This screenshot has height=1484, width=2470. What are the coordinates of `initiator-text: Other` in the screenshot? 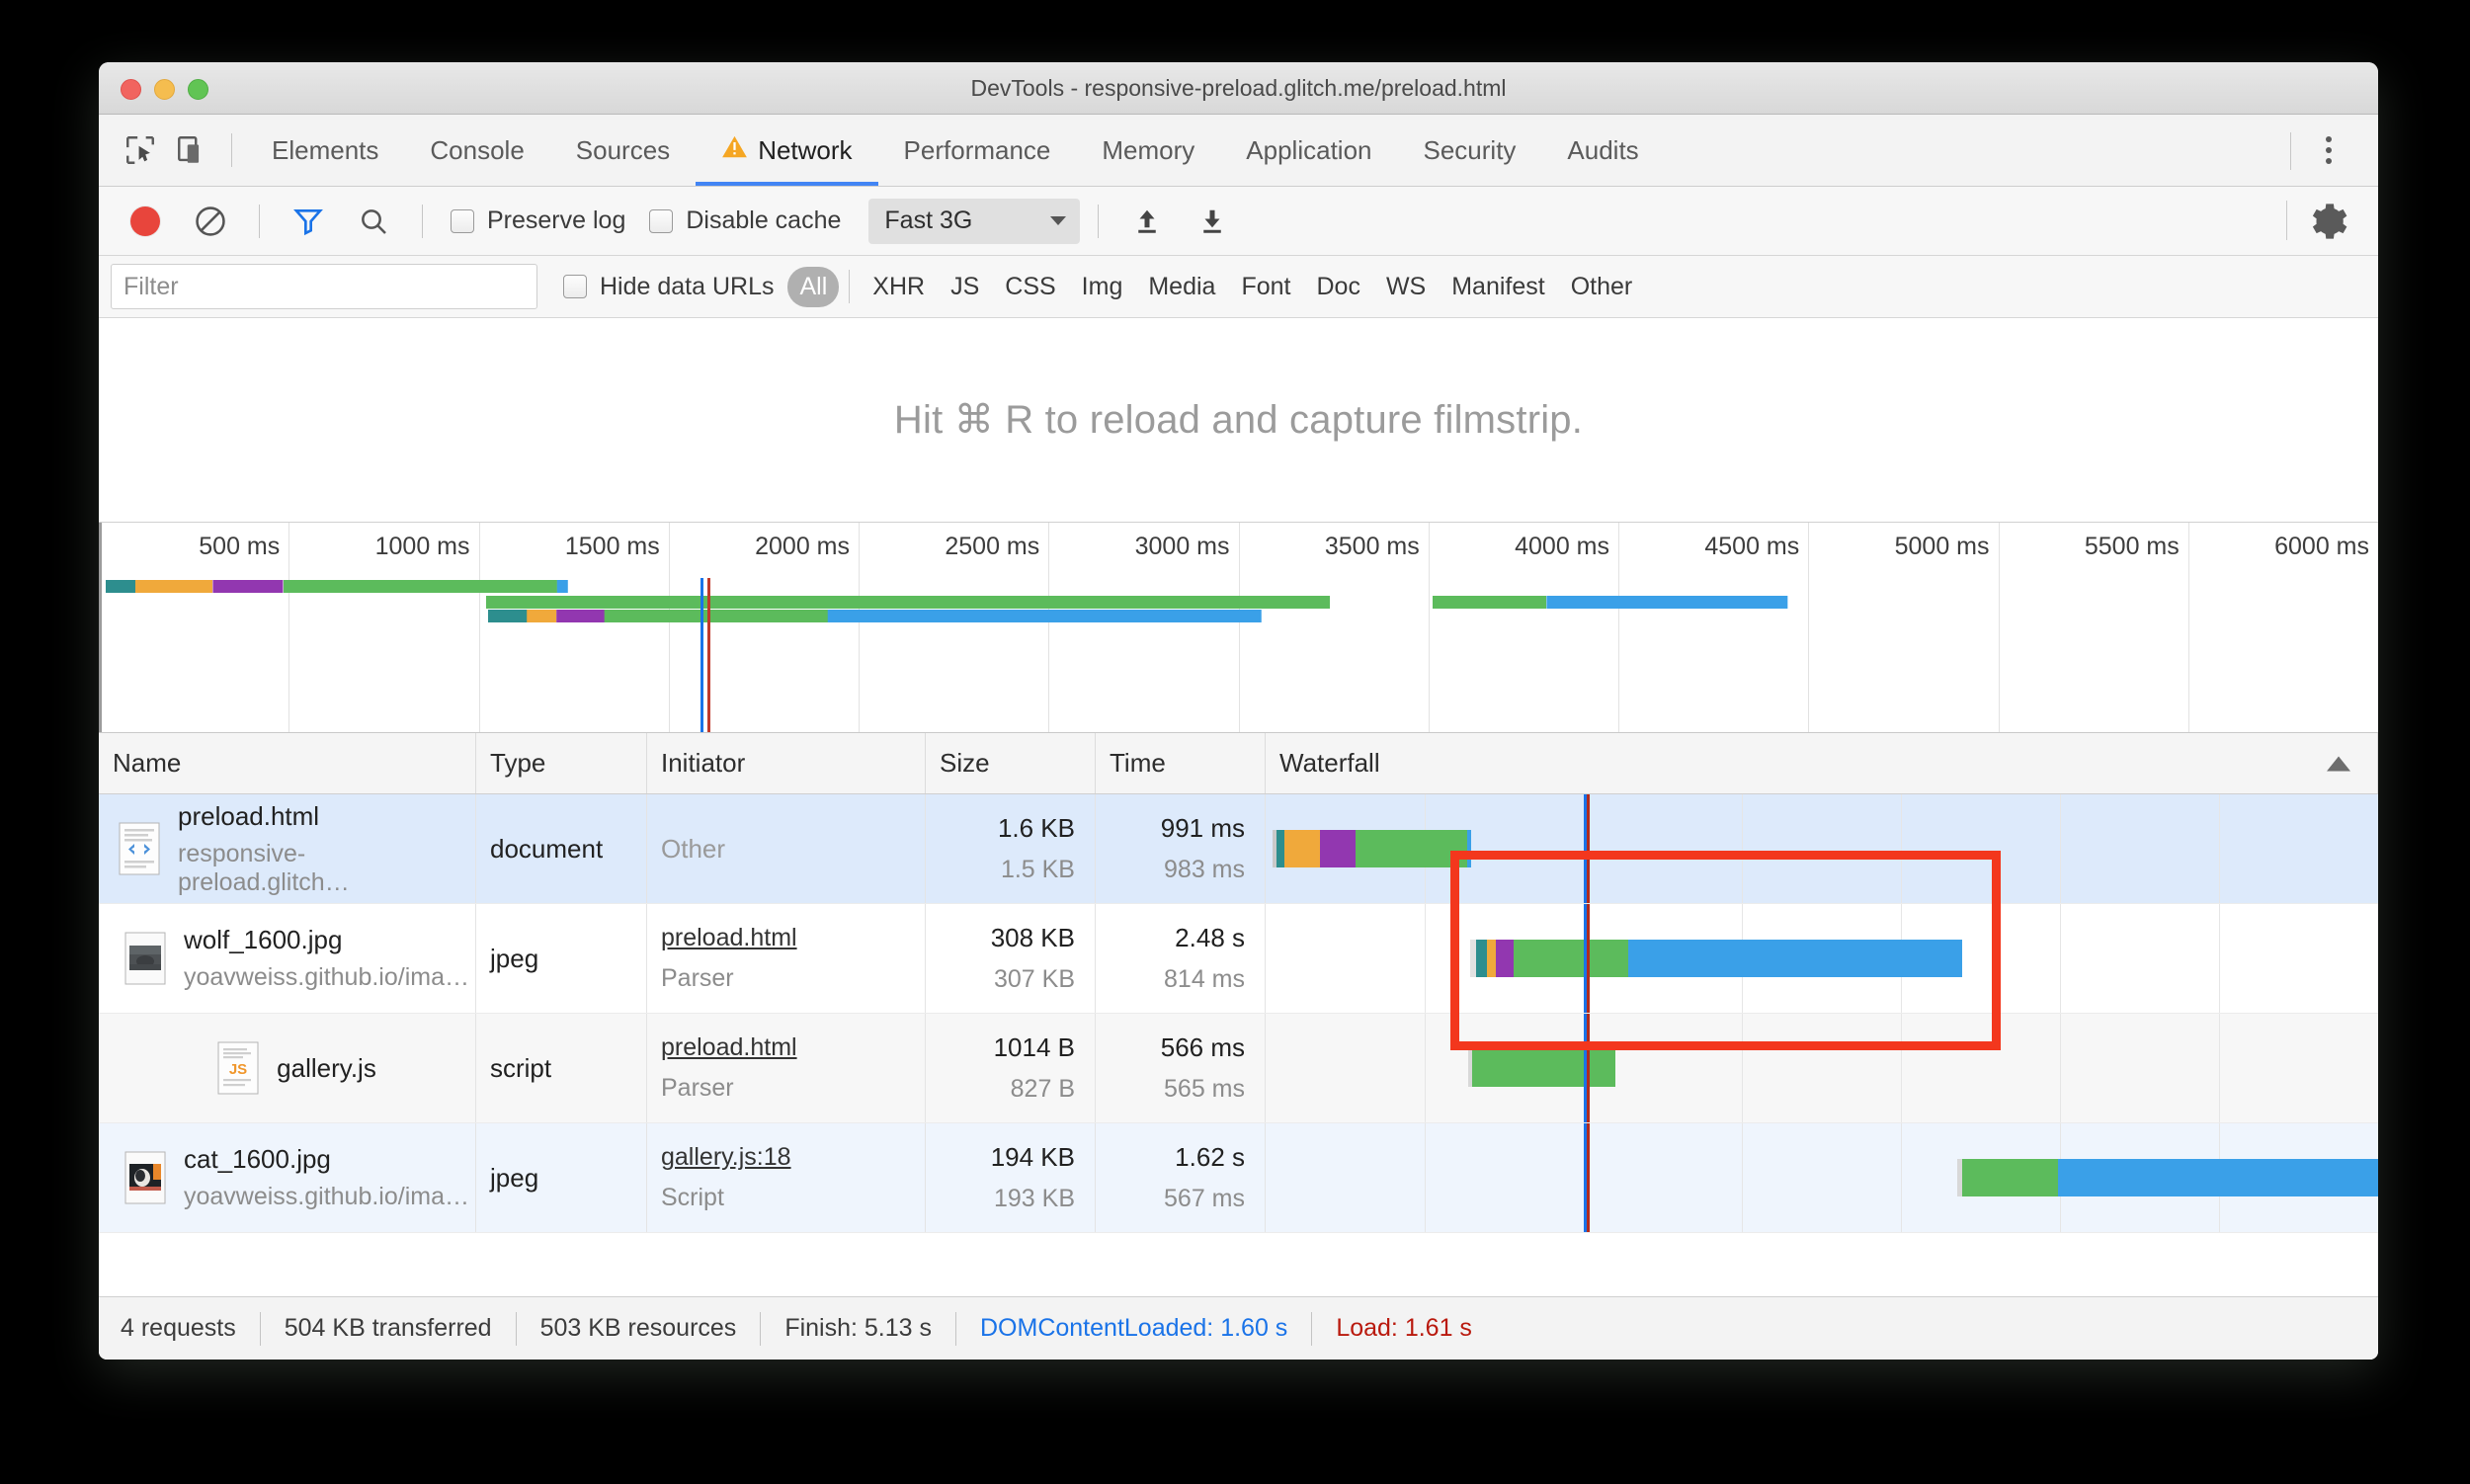 It's located at (693, 848).